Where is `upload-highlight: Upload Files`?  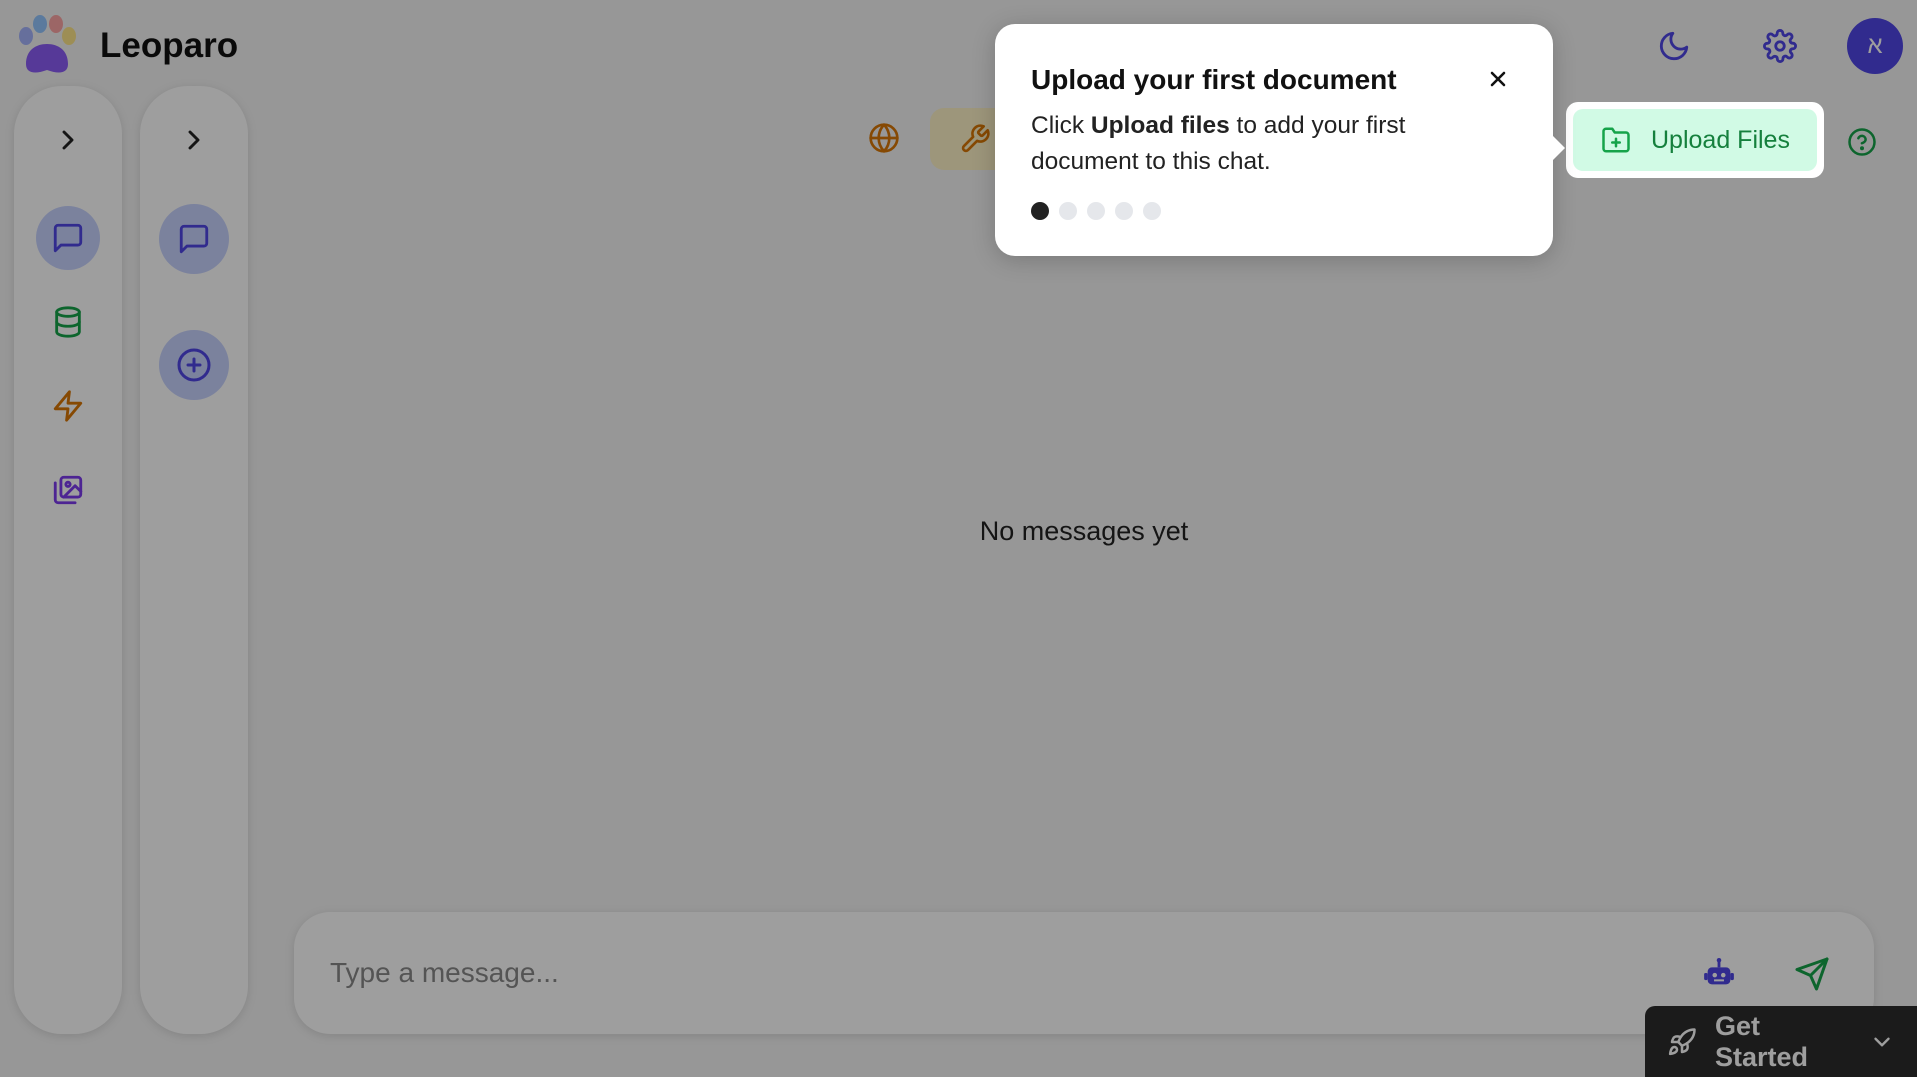
upload-highlight: Upload Files is located at coordinates (1695, 140).